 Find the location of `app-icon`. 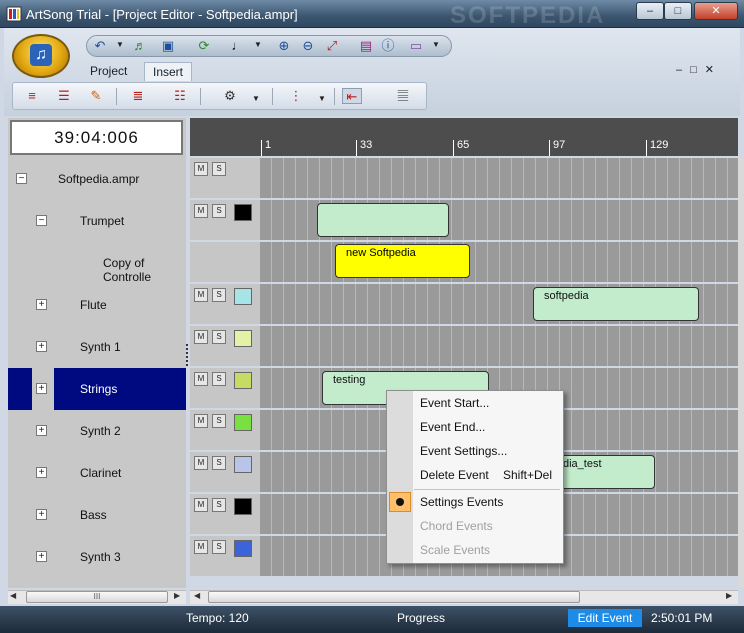

app-icon is located at coordinates (14, 14).